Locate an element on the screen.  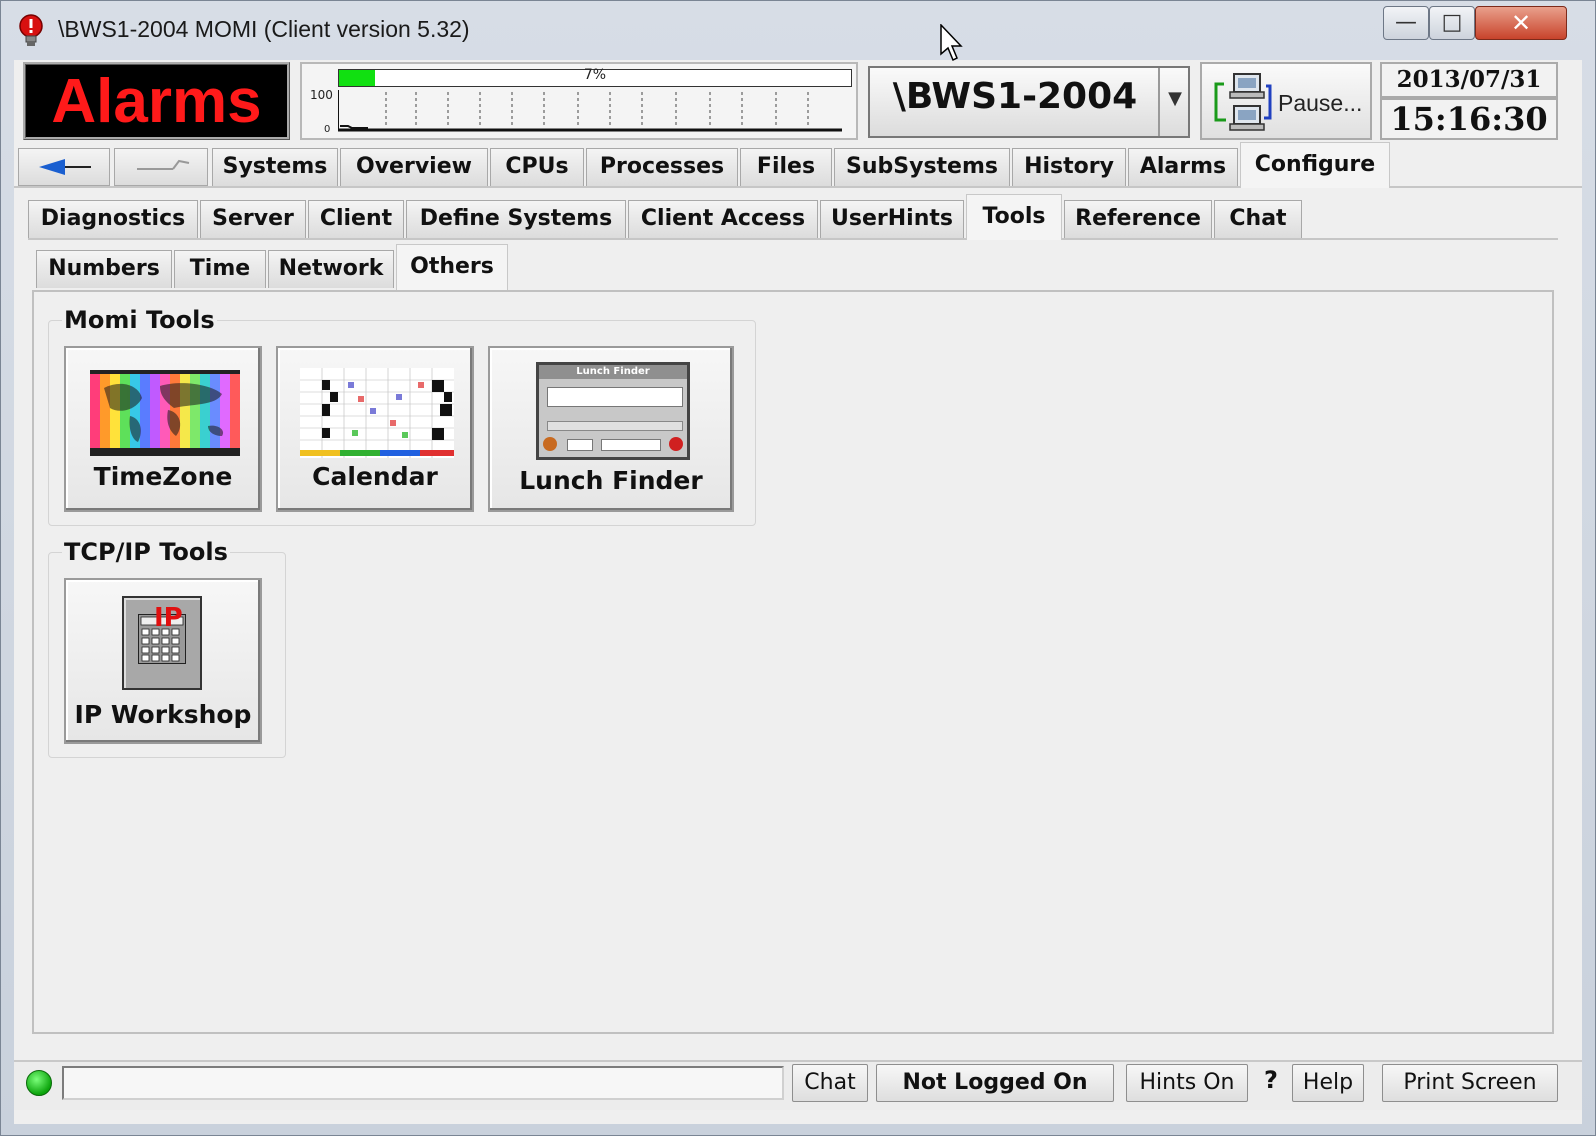
cpu-usage-bar: 7% is located at coordinates (595, 77).